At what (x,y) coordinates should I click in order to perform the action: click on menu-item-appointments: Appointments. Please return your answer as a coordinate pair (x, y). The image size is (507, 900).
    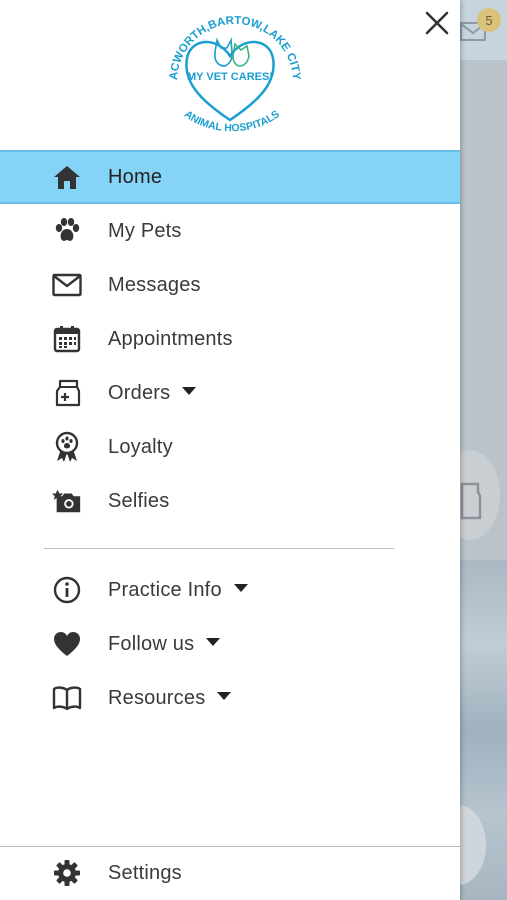
    Looking at the image, I should click on (230, 339).